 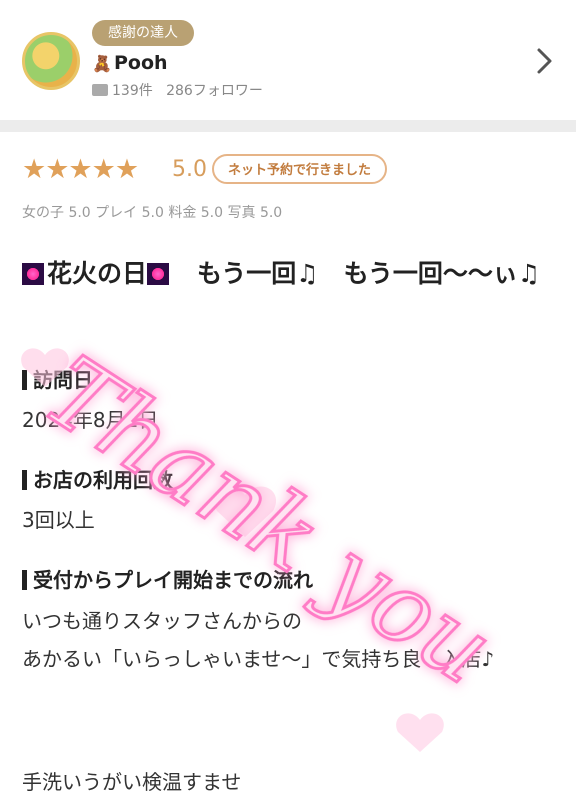 I want to click on review-title-text: 花火の日, so click(x=97, y=273).